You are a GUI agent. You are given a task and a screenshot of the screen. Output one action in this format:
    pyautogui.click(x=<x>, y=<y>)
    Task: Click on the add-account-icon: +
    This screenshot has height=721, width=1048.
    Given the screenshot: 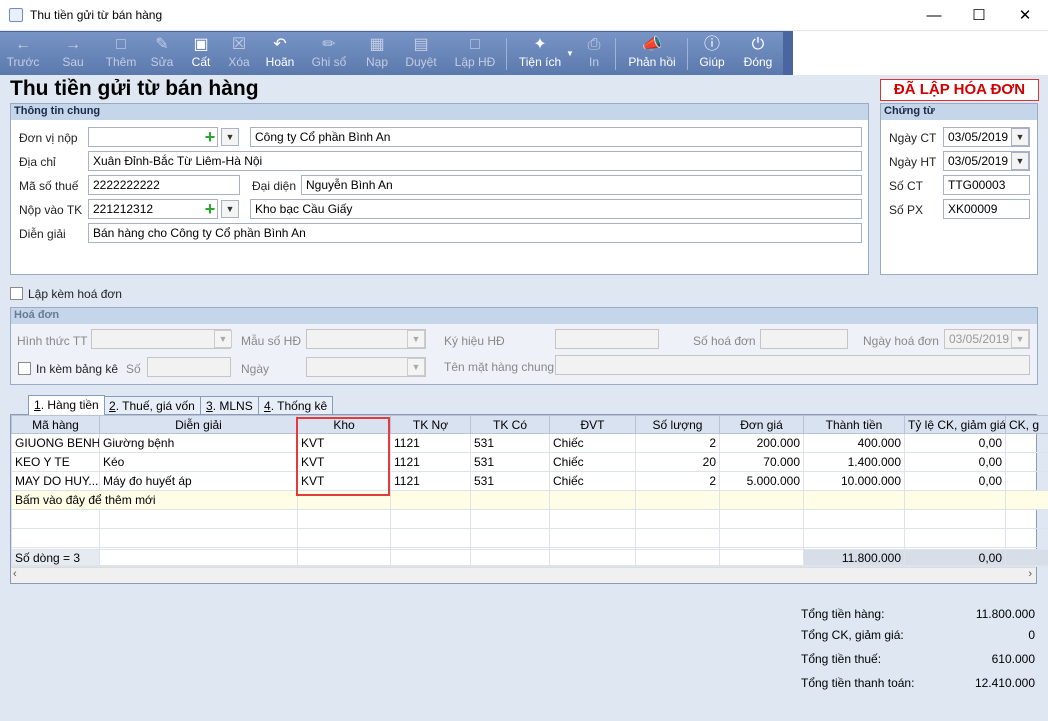 What is the action you would take?
    pyautogui.click(x=210, y=209)
    